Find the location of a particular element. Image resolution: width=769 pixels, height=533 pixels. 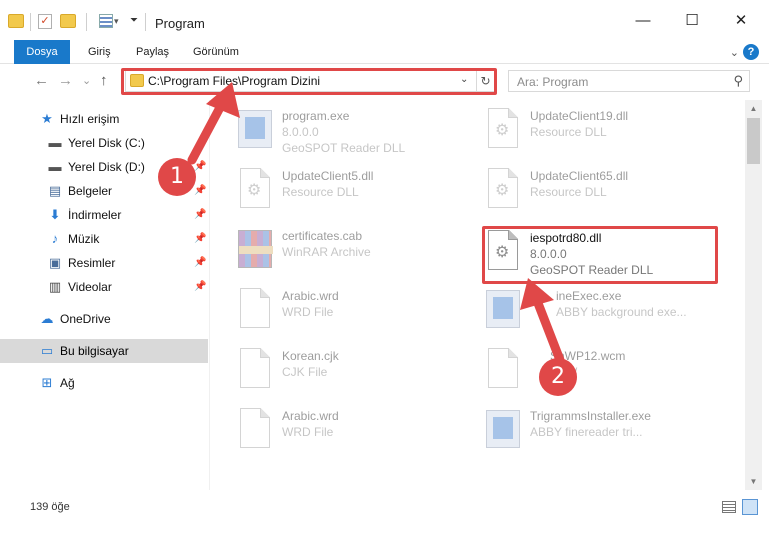

step-badge-1: 1 is located at coordinates (177, 177).